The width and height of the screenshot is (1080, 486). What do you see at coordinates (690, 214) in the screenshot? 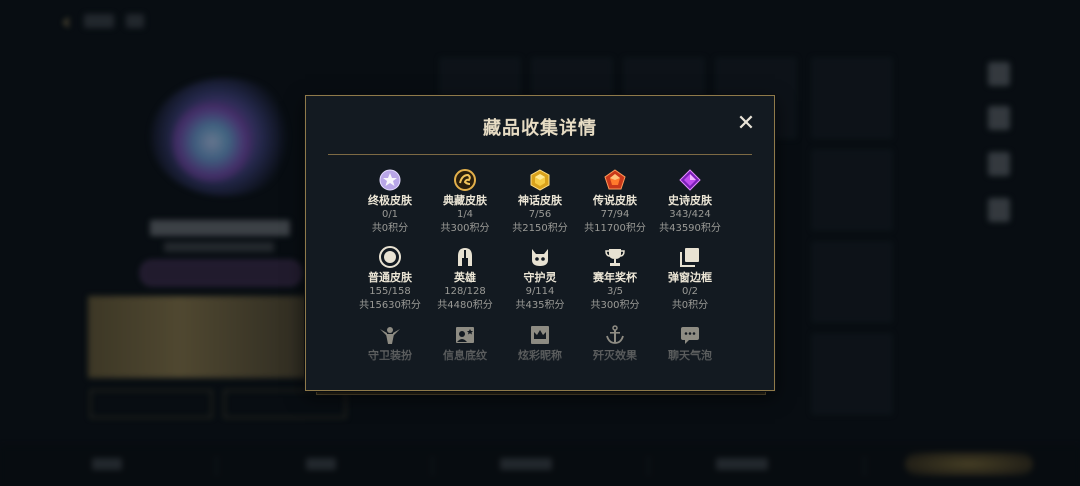
I see `item-count: 343/424` at bounding box center [690, 214].